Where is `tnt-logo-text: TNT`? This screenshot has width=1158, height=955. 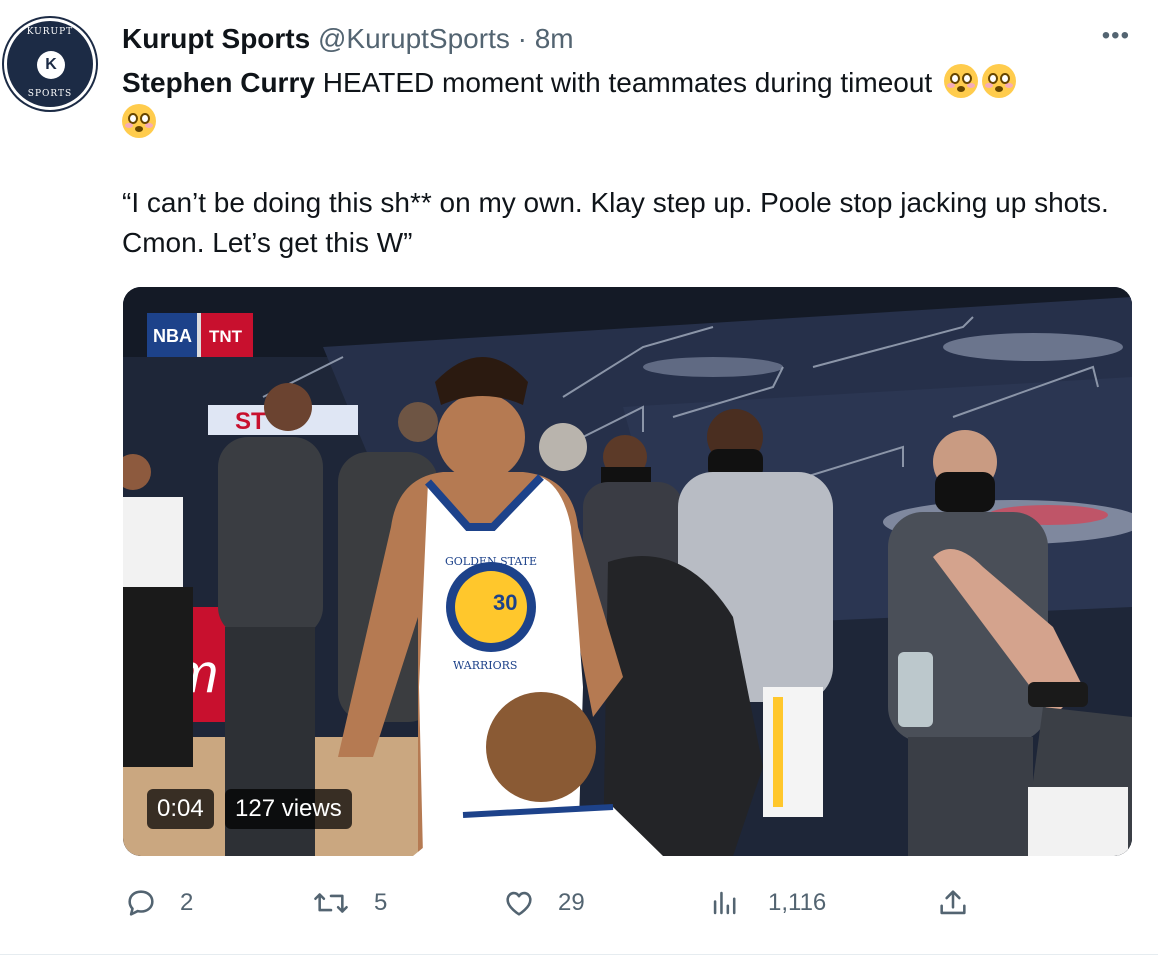
tnt-logo-text: TNT is located at coordinates (226, 336).